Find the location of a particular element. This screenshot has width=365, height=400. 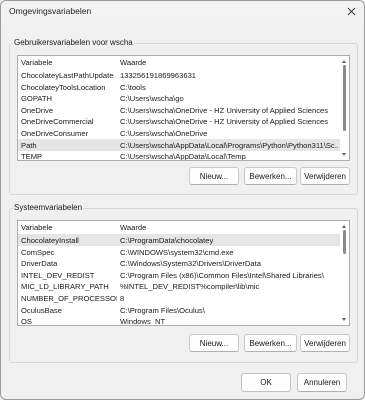

variable-name: ChocolateyLastPathUpdate is located at coordinates (67, 75).